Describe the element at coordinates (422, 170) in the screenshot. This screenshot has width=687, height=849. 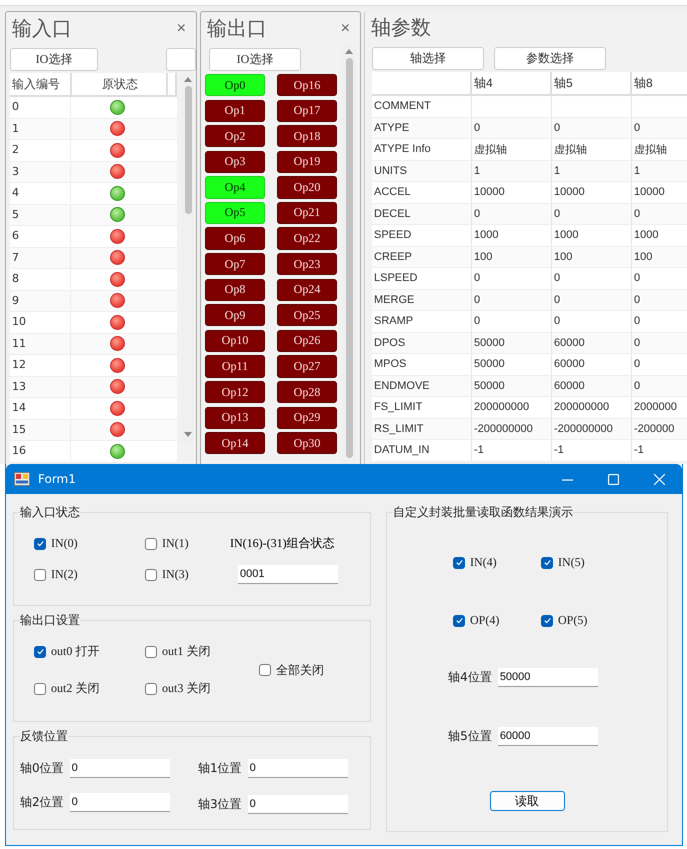
I see `row-header: UNITS` at that location.